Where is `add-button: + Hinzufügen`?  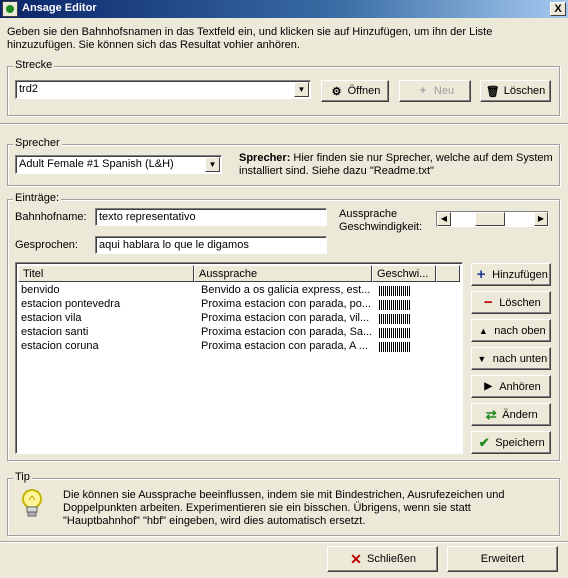 add-button: + Hinzufügen is located at coordinates (511, 274).